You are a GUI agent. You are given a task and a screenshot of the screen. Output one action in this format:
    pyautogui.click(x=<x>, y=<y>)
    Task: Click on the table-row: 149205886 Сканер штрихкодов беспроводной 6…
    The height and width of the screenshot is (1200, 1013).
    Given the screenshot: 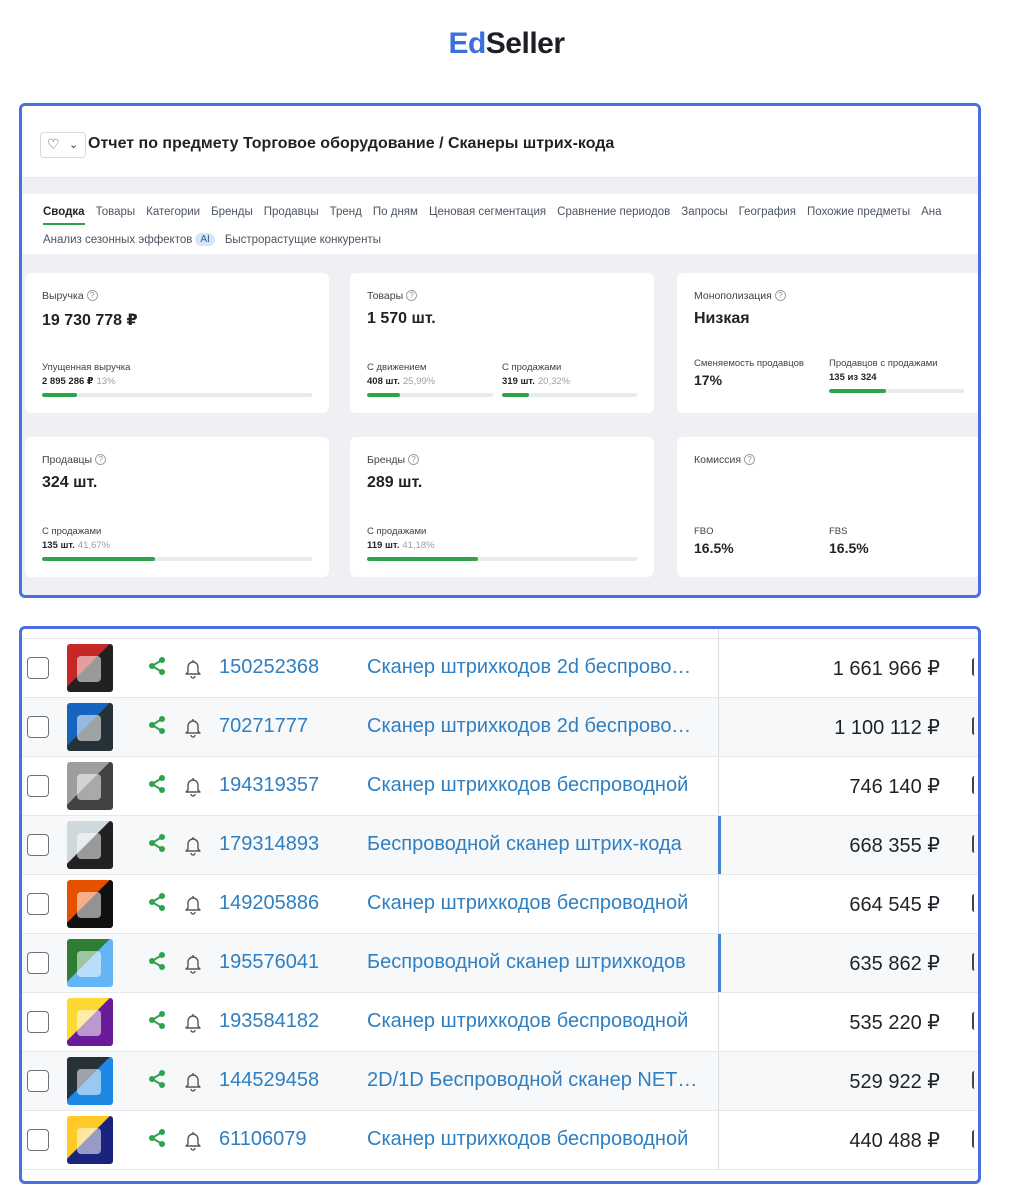 What is the action you would take?
    pyautogui.click(x=500, y=904)
    